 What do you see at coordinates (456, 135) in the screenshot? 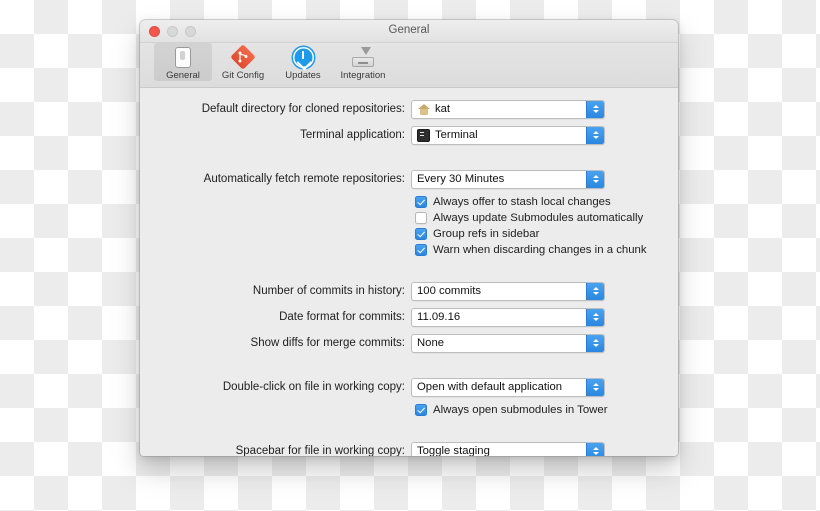
I see `terminal-app-value: Terminal` at bounding box center [456, 135].